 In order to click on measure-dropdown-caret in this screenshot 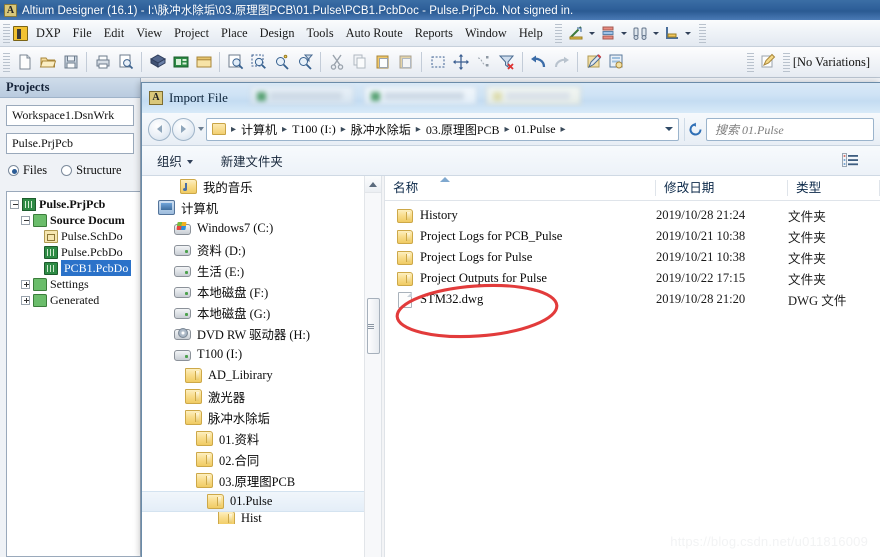, I will do `click(688, 33)`.